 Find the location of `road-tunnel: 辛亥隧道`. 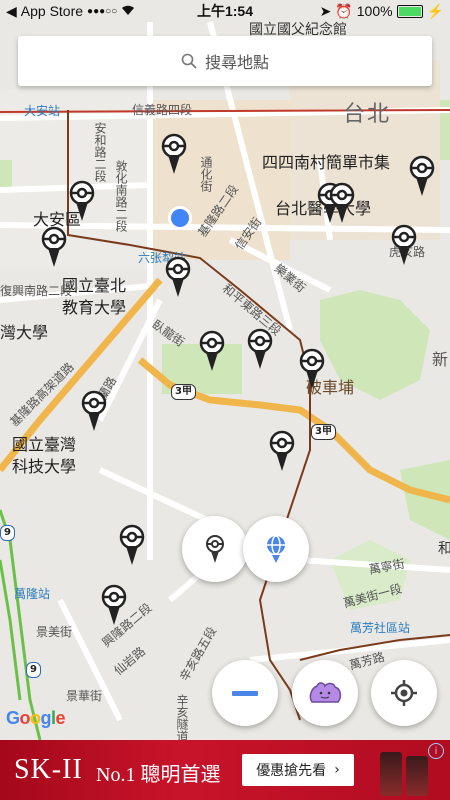

road-tunnel: 辛亥隧道 is located at coordinates (182, 718).